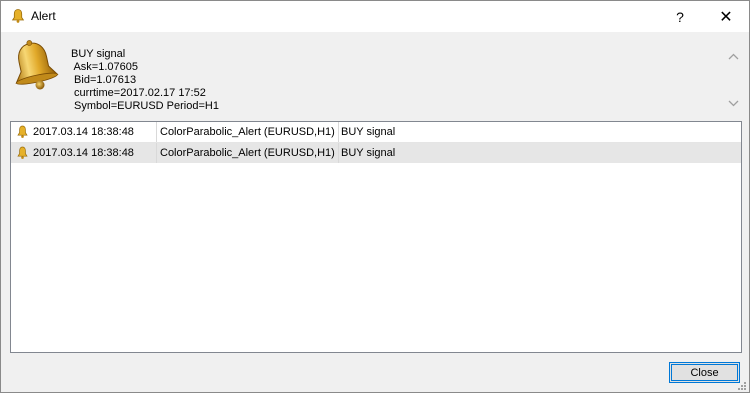 The image size is (750, 393). What do you see at coordinates (680, 16) in the screenshot?
I see `help-button: ?` at bounding box center [680, 16].